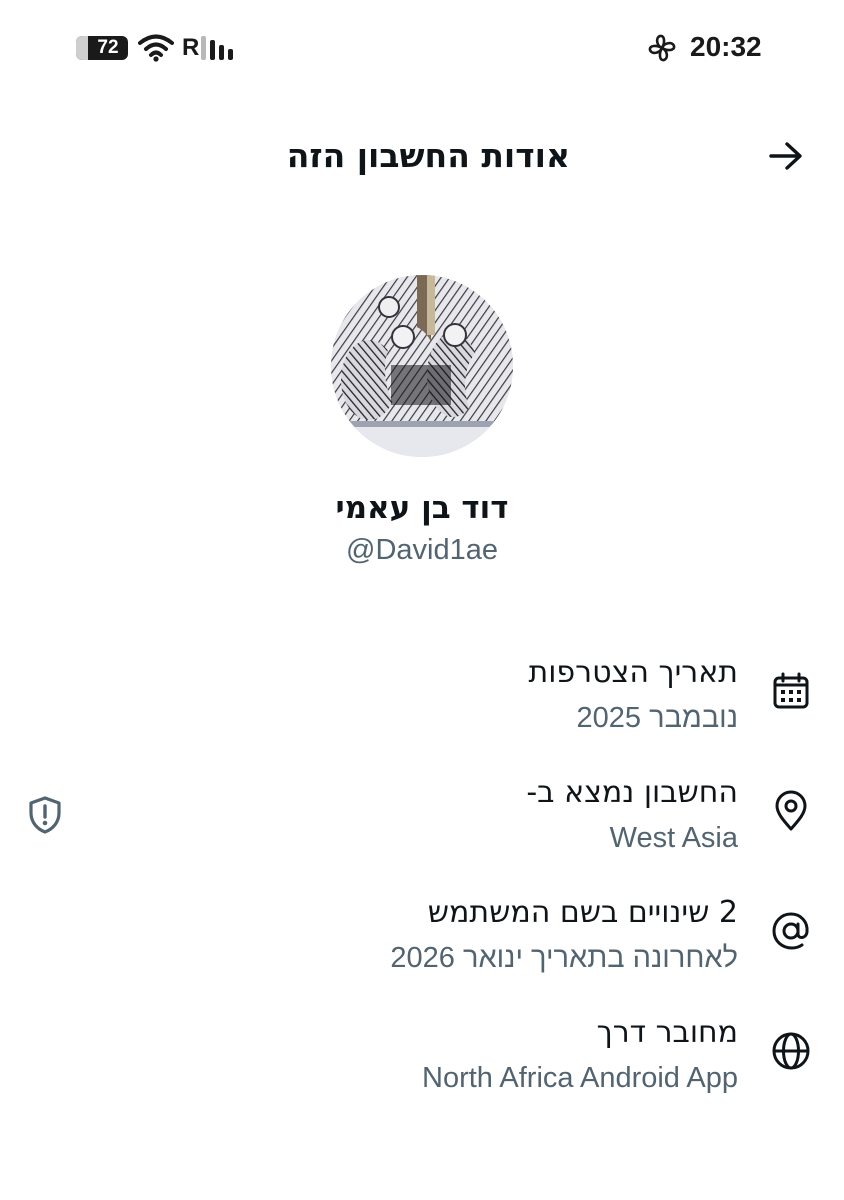  I want to click on info-value: נובמבר 2025, so click(657, 718).